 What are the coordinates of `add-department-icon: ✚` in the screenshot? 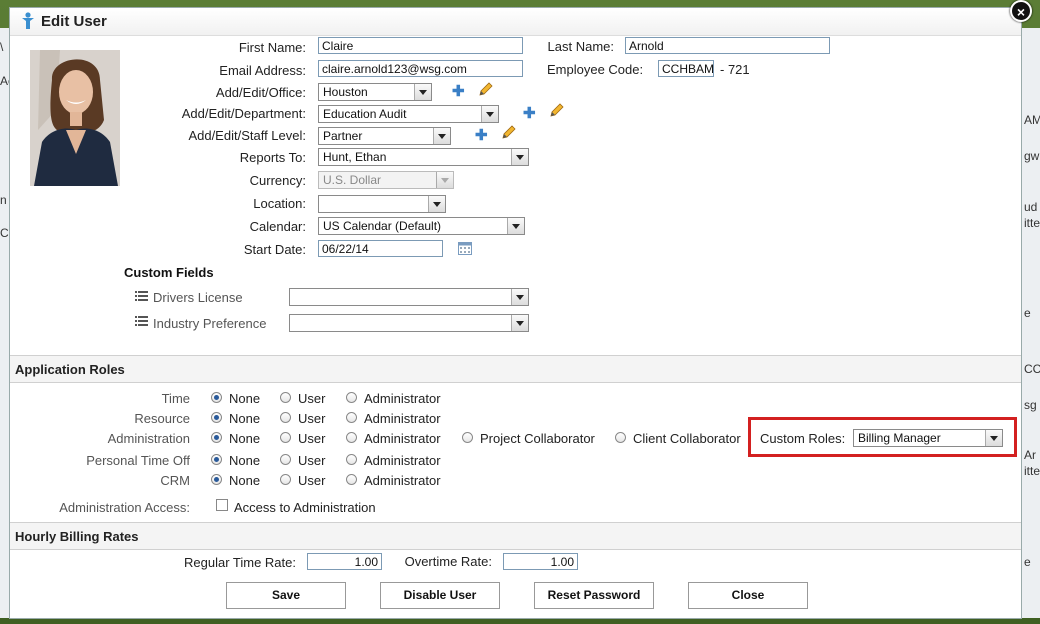 It's located at (529, 113).